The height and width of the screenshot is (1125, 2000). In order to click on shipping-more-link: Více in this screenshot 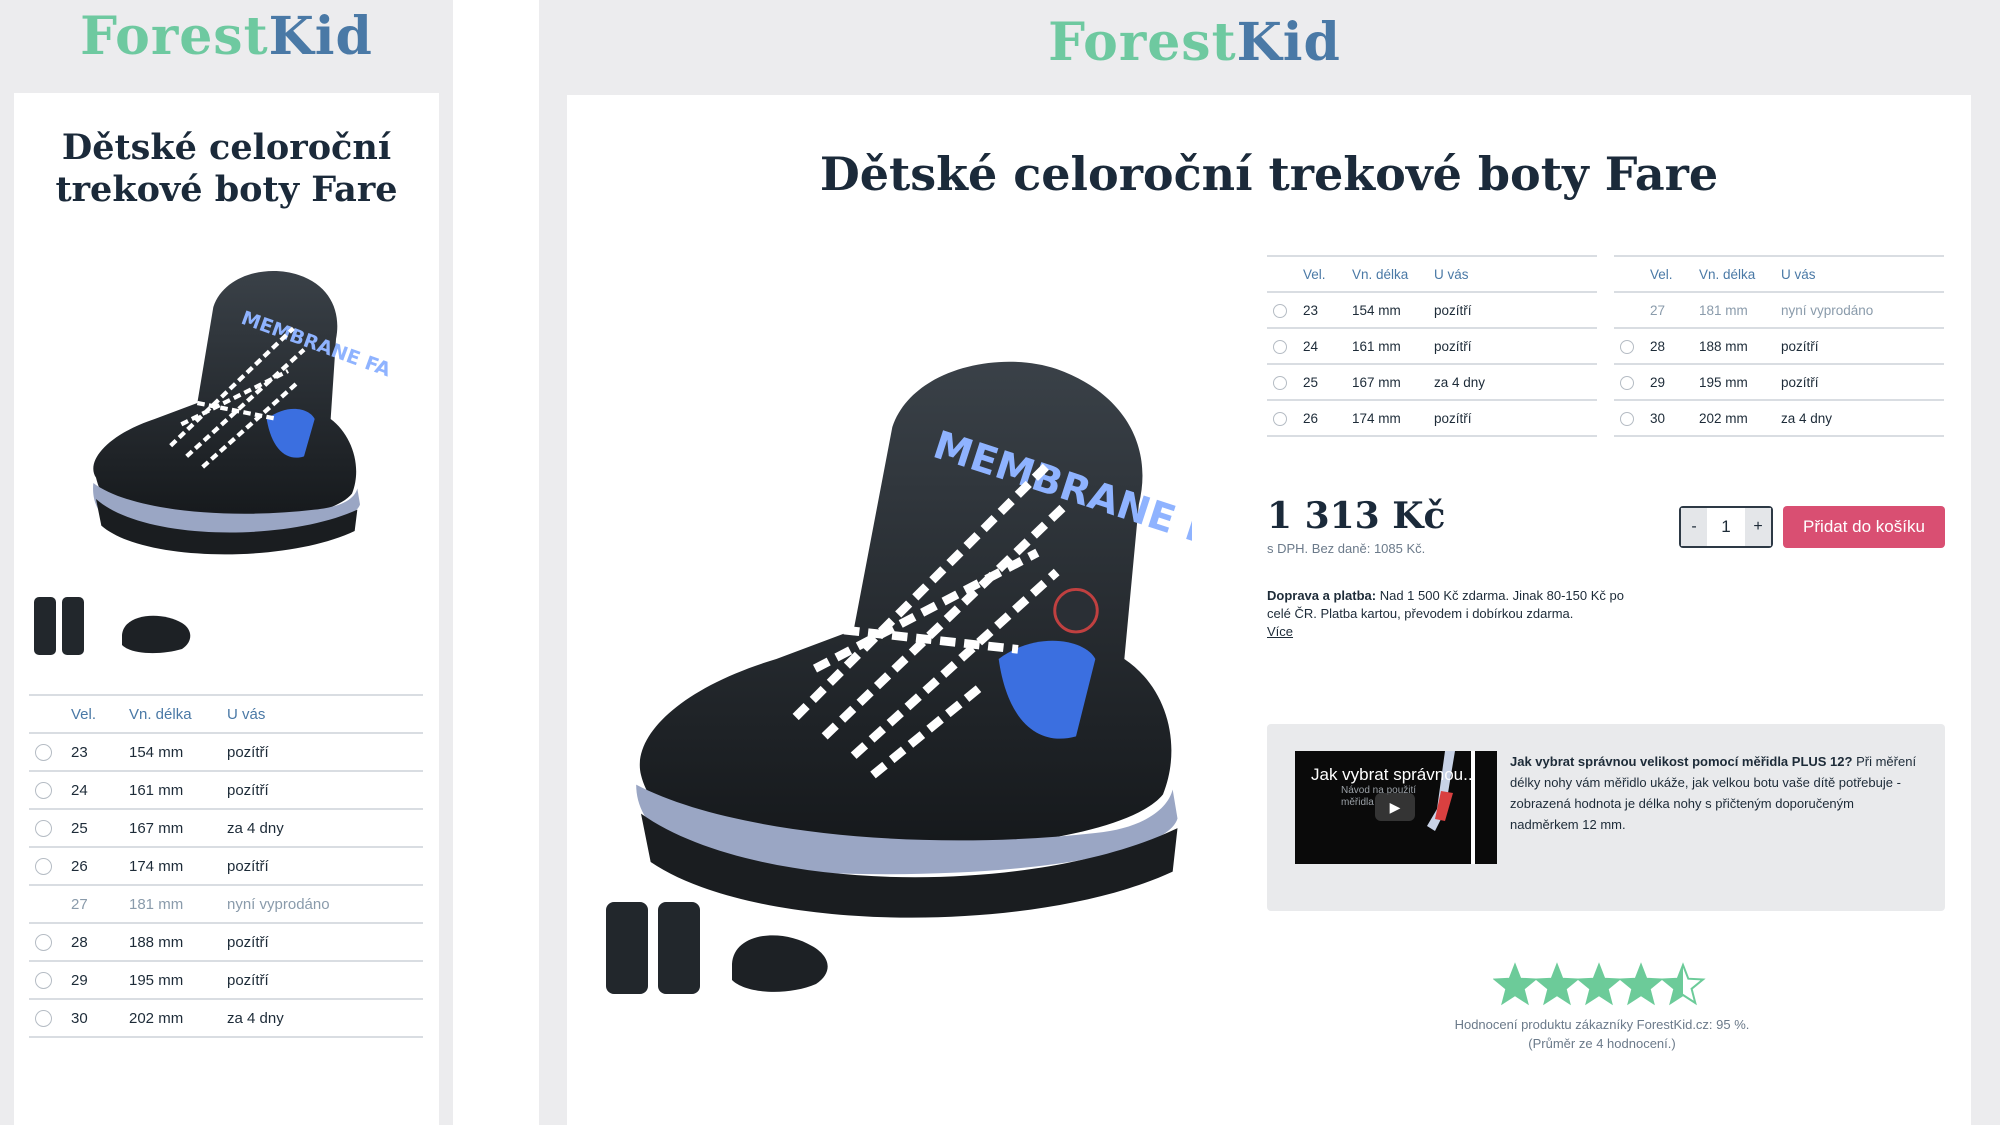, I will do `click(1280, 631)`.